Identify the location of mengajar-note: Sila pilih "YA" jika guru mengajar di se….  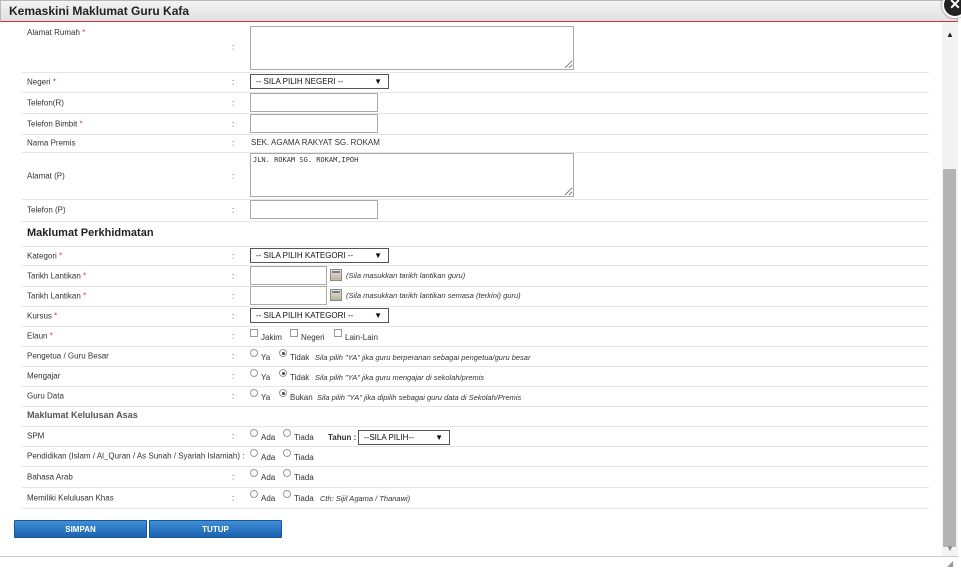
(400, 377).